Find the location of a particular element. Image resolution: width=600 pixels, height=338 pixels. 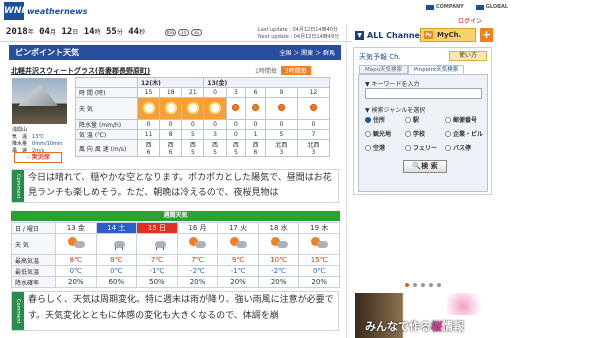

global-link: GLOBAL is located at coordinates (491, 7).